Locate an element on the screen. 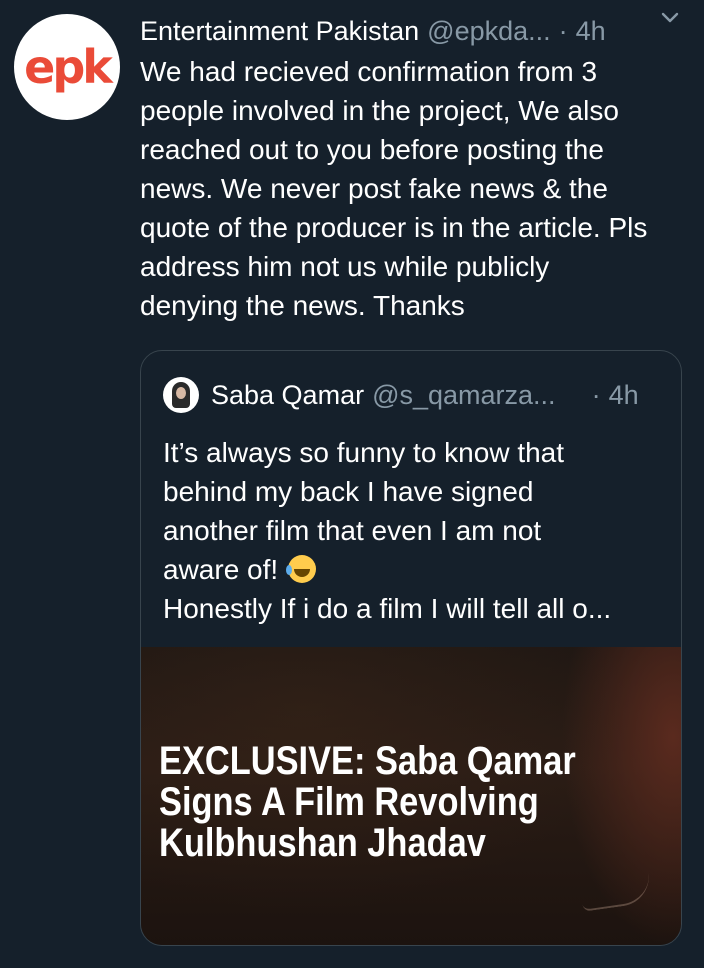 The width and height of the screenshot is (704, 968). quoted-text-line-with-emoji: aware of! is located at coordinates (413, 569).